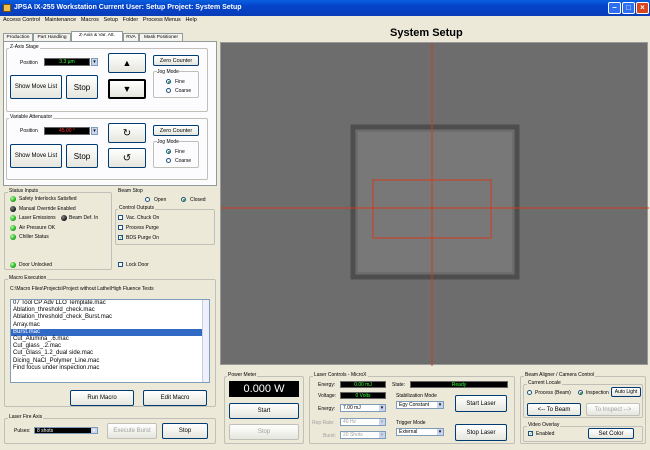 The width and height of the screenshot is (650, 450). What do you see at coordinates (183, 161) in the screenshot?
I see `att-coarse-label: Coarse` at bounding box center [183, 161].